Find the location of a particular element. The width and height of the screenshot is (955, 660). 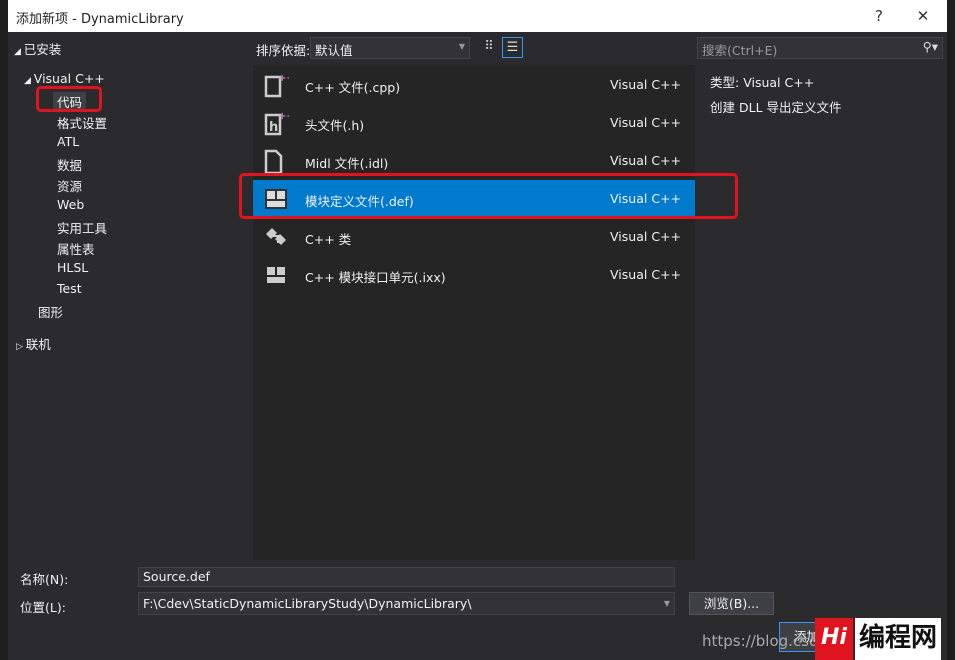

tree-item: HLSL is located at coordinates (72, 267).